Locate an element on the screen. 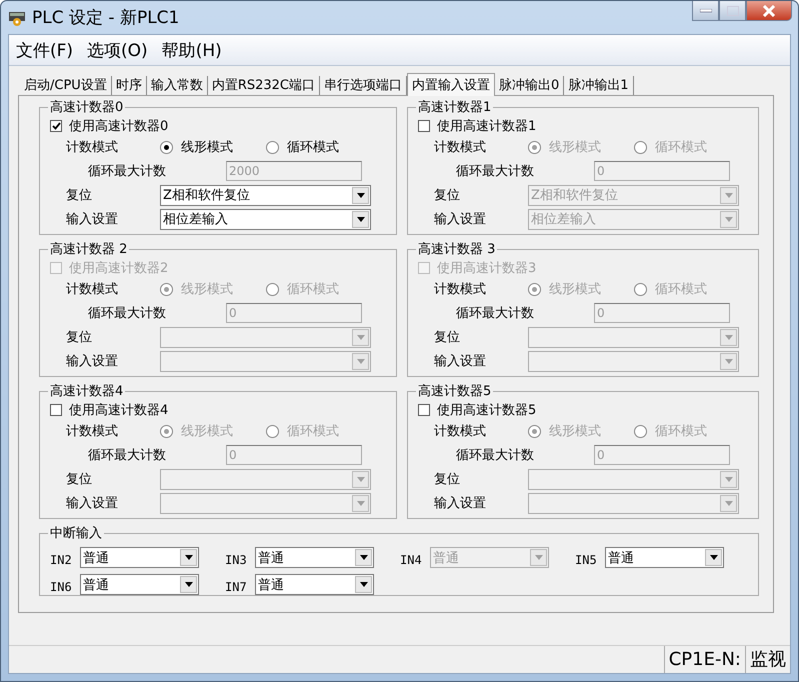  dropdown: 相位差输入 is located at coordinates (265, 219).